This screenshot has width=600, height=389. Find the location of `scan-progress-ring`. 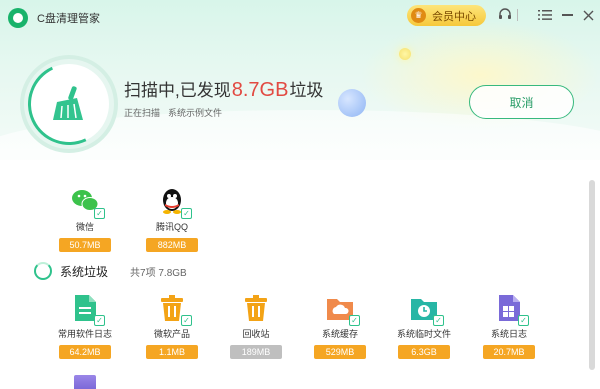

scan-progress-ring is located at coordinates (69, 104).